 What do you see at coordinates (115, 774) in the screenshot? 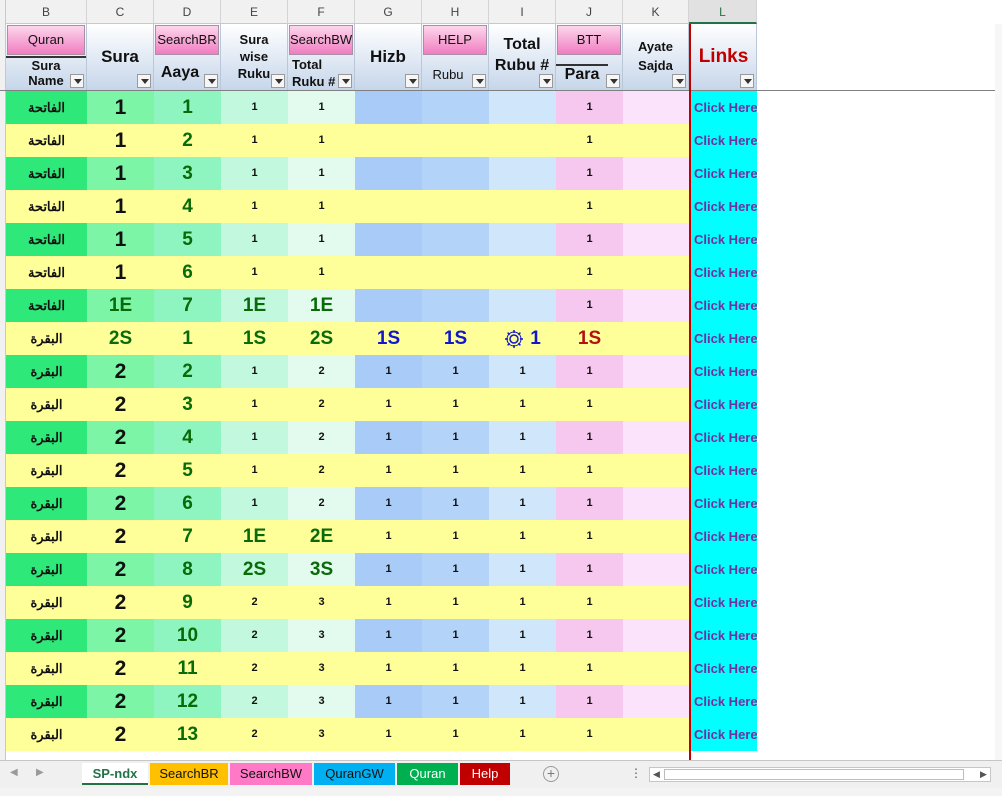
I see `tab-sp-ndx: SP-ndx` at bounding box center [115, 774].